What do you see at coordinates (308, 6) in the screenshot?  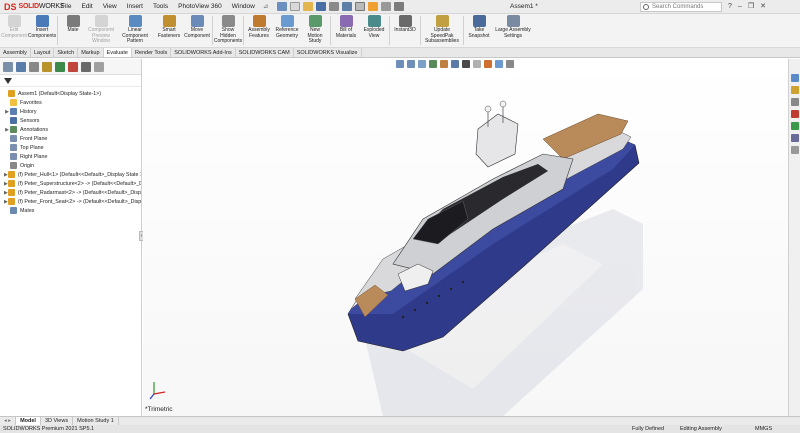 I see `open-folder-icon` at bounding box center [308, 6].